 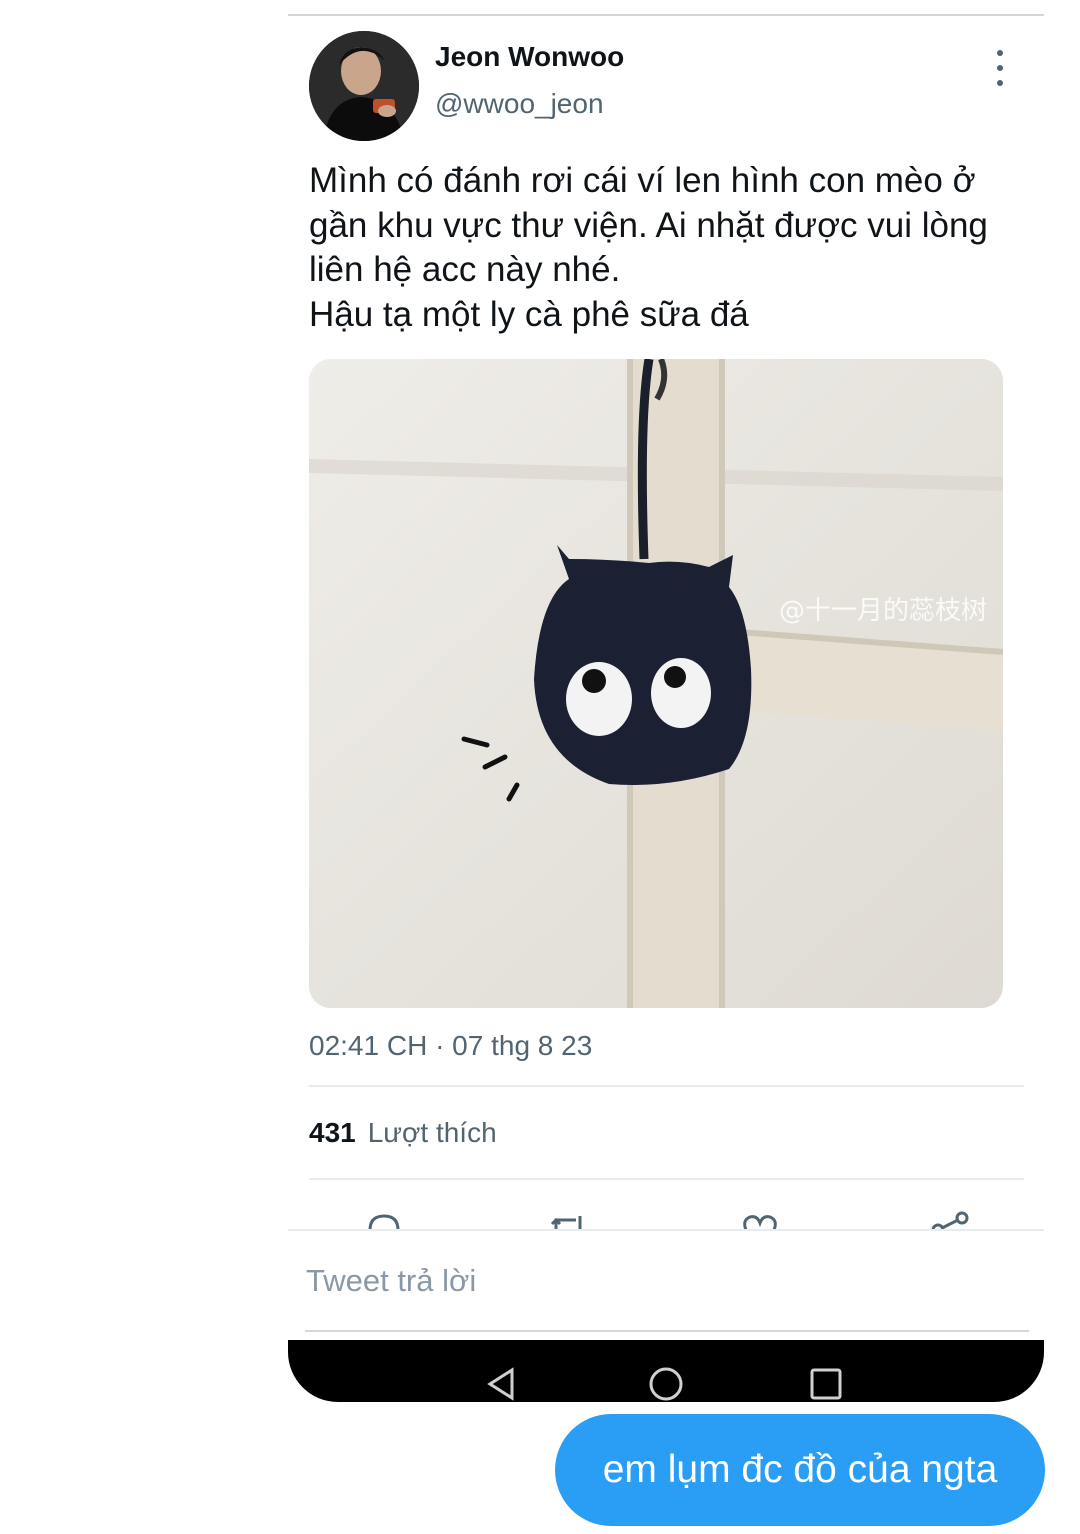 What do you see at coordinates (568, 1219) in the screenshot?
I see `retweet-icon` at bounding box center [568, 1219].